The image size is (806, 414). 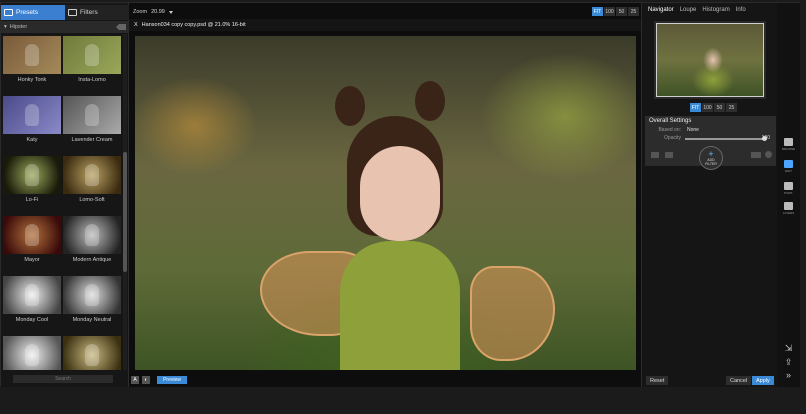 What do you see at coordinates (657, 380) in the screenshot?
I see `reset-button: Reset` at bounding box center [657, 380].